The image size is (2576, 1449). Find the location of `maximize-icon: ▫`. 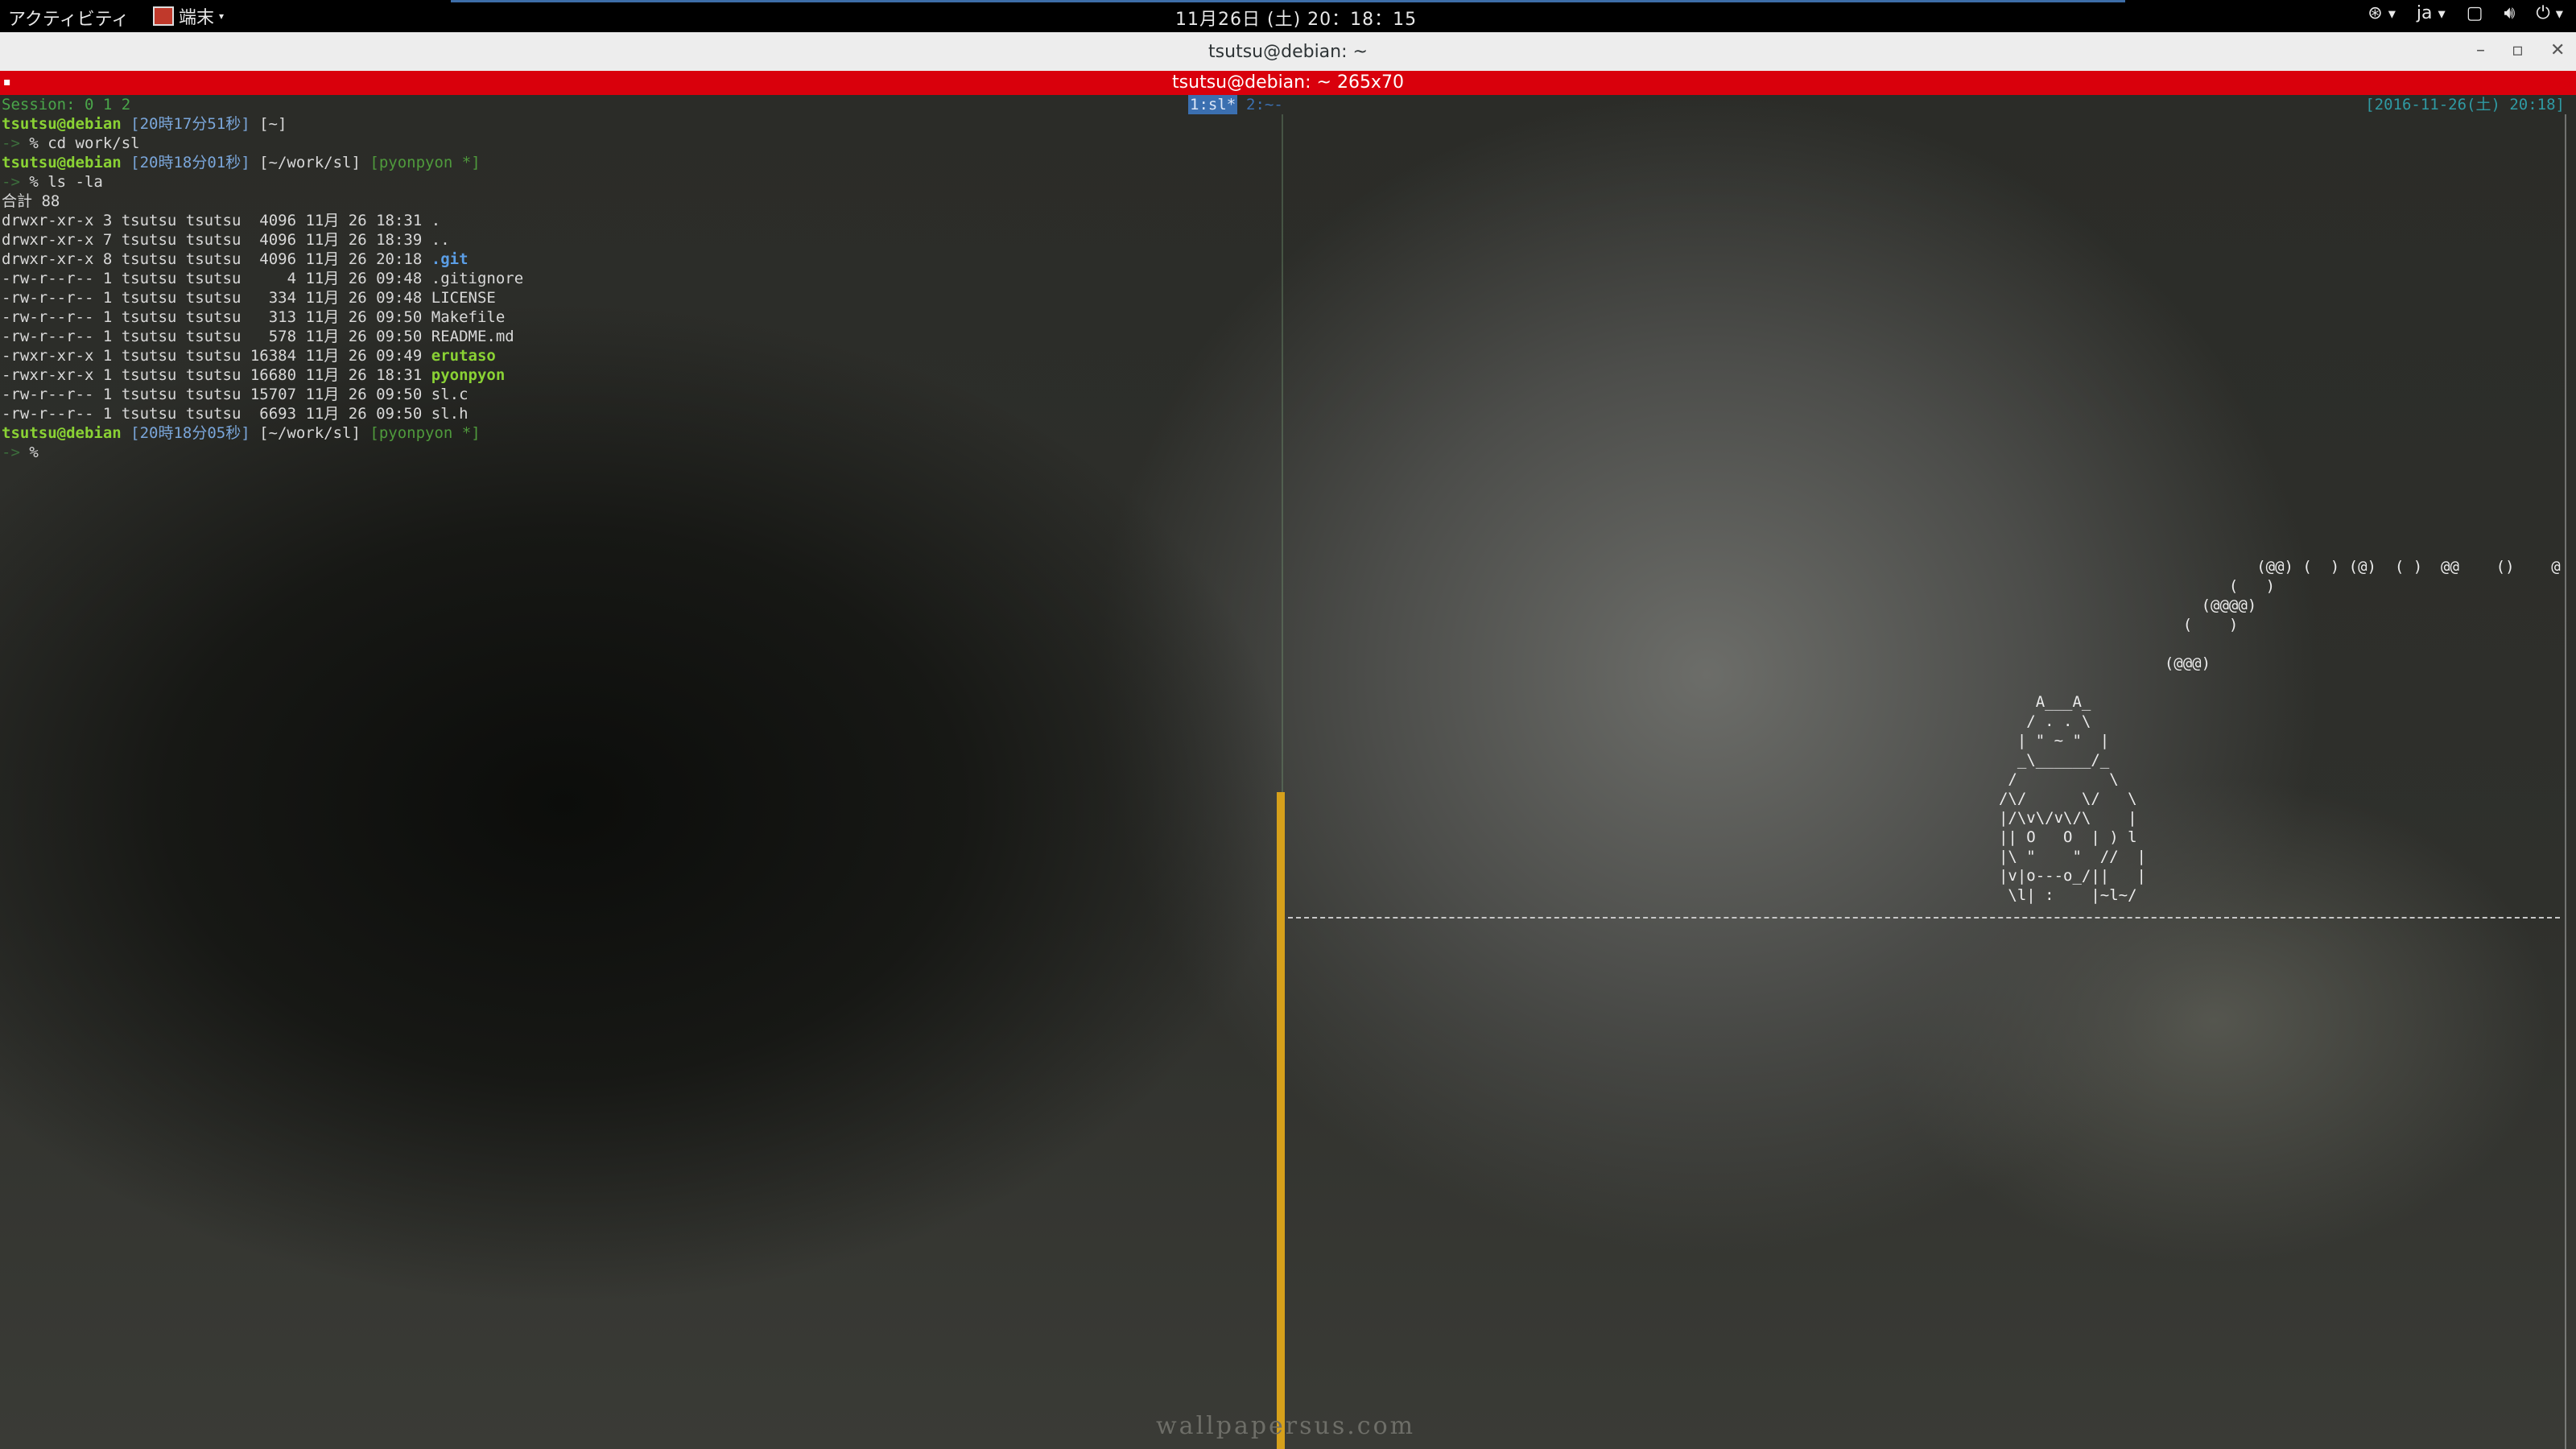

maximize-icon: ▫ is located at coordinates (2518, 50).